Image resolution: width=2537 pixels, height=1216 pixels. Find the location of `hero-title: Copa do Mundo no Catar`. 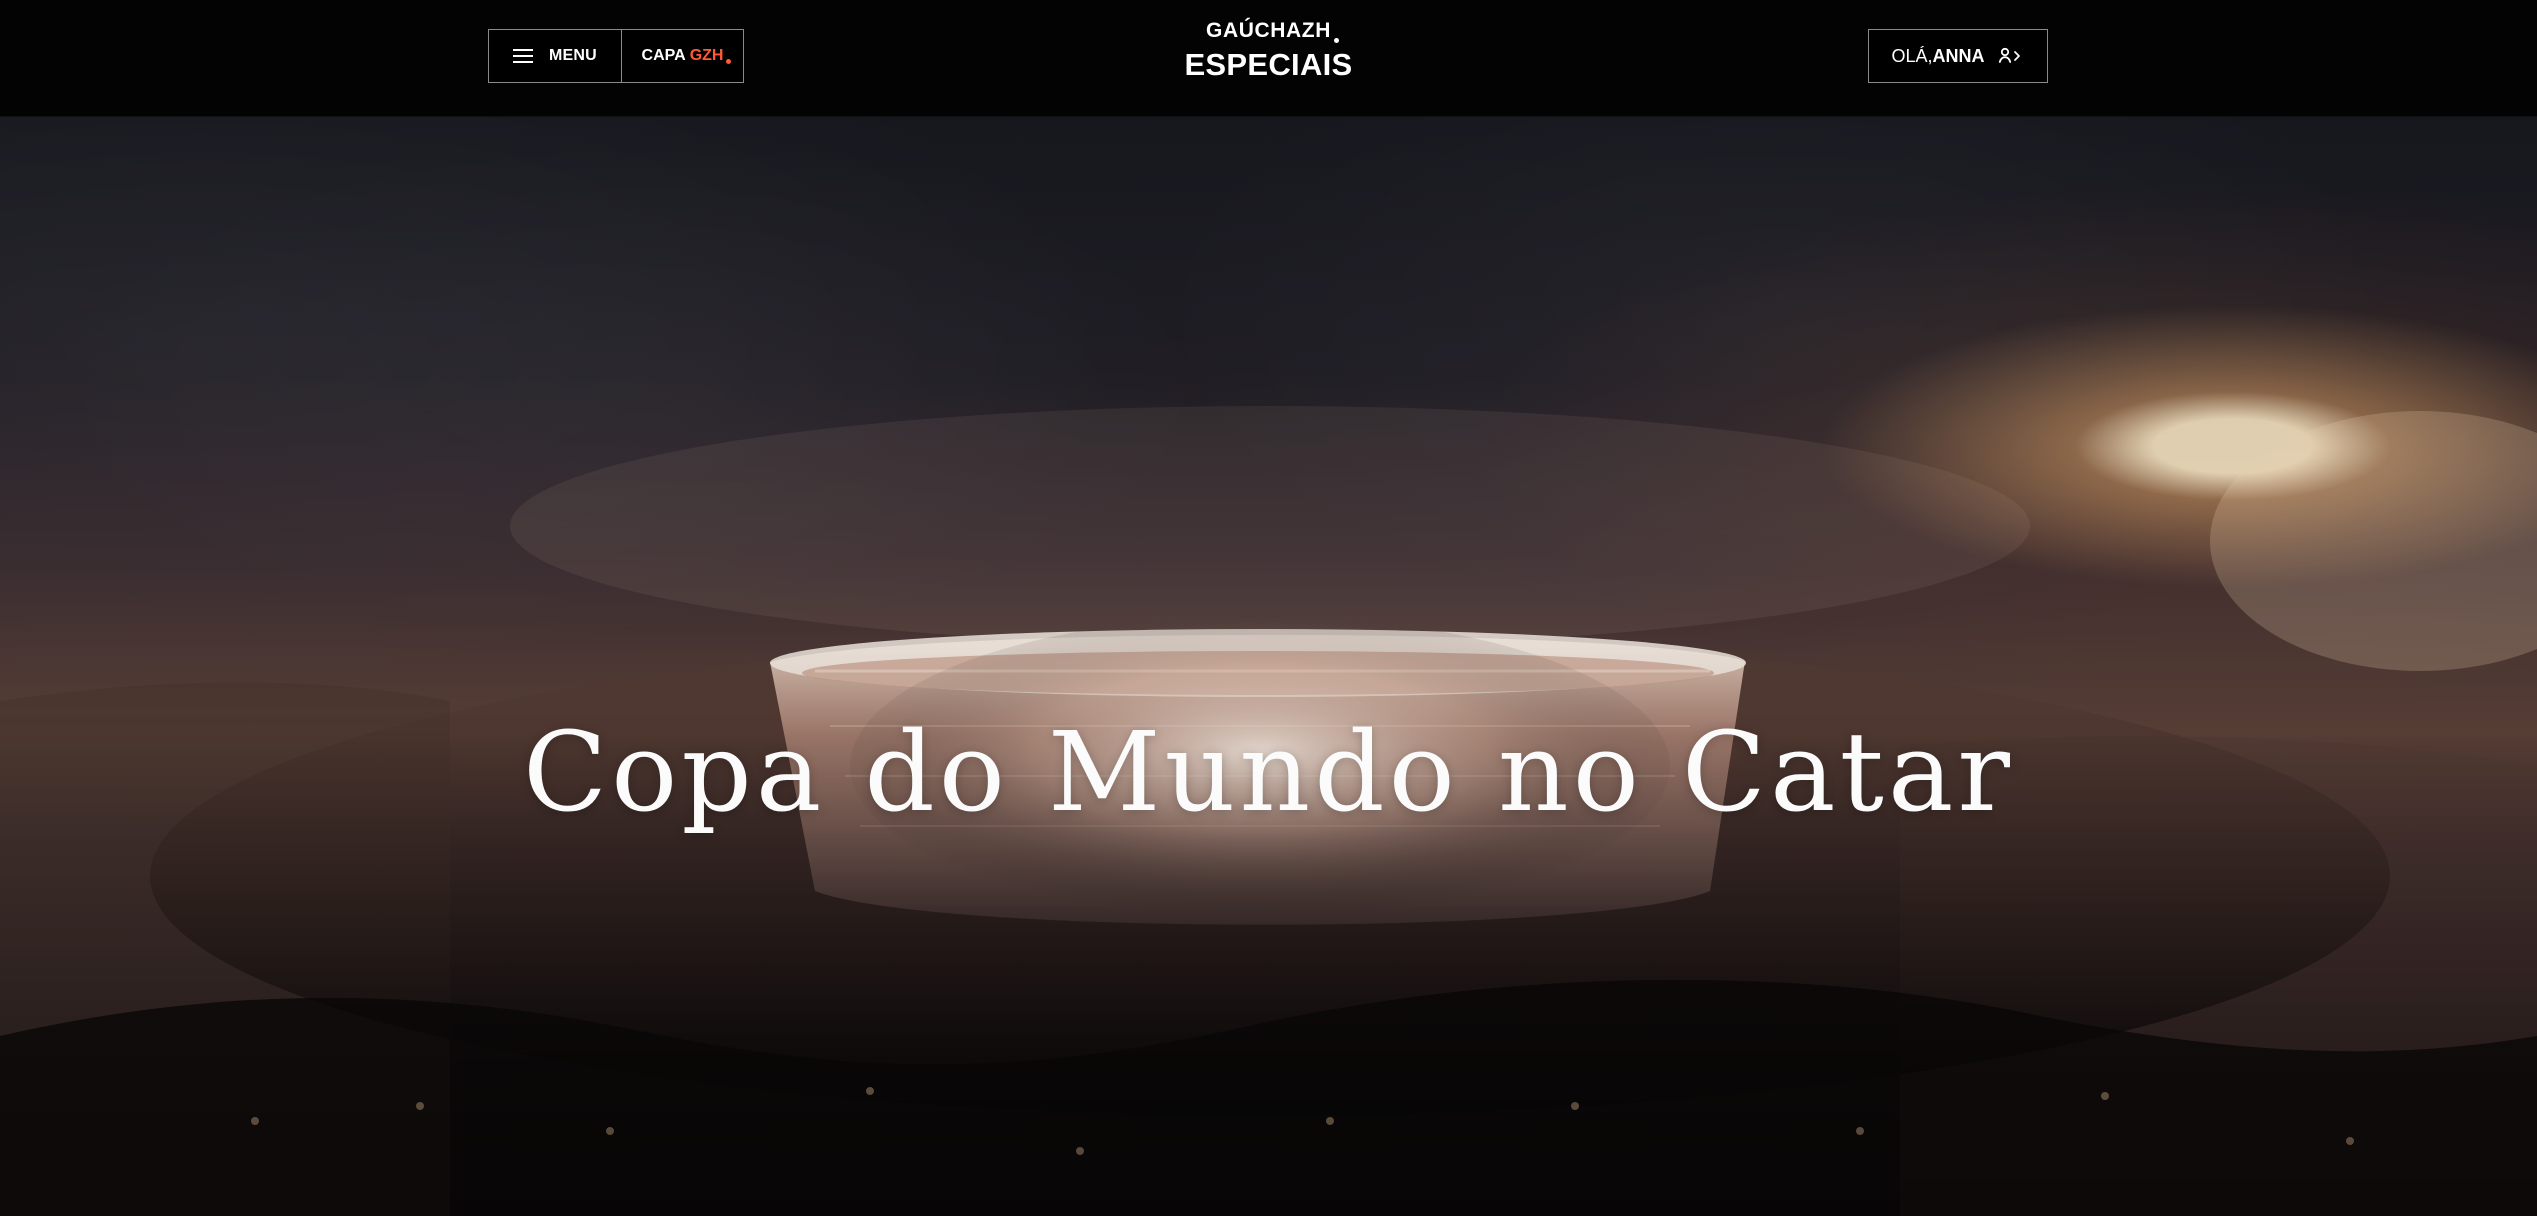

hero-title: Copa do Mundo no Catar is located at coordinates (1268, 771).